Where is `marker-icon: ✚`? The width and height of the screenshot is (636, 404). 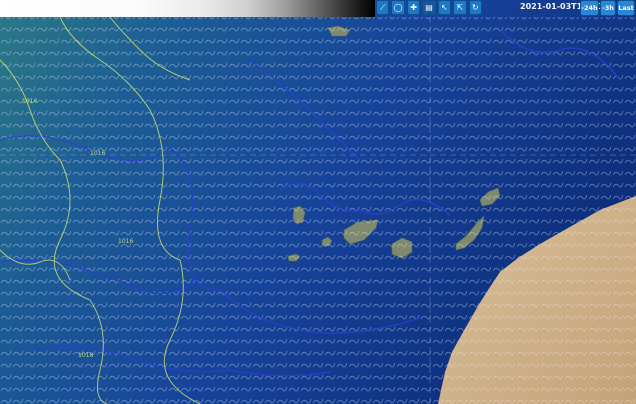
marker-icon: ✚ is located at coordinates (413, 7).